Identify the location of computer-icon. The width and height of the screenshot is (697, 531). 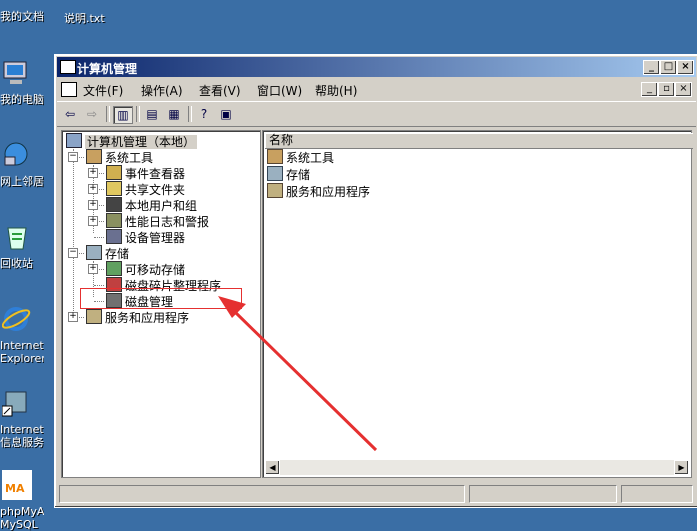
(74, 140).